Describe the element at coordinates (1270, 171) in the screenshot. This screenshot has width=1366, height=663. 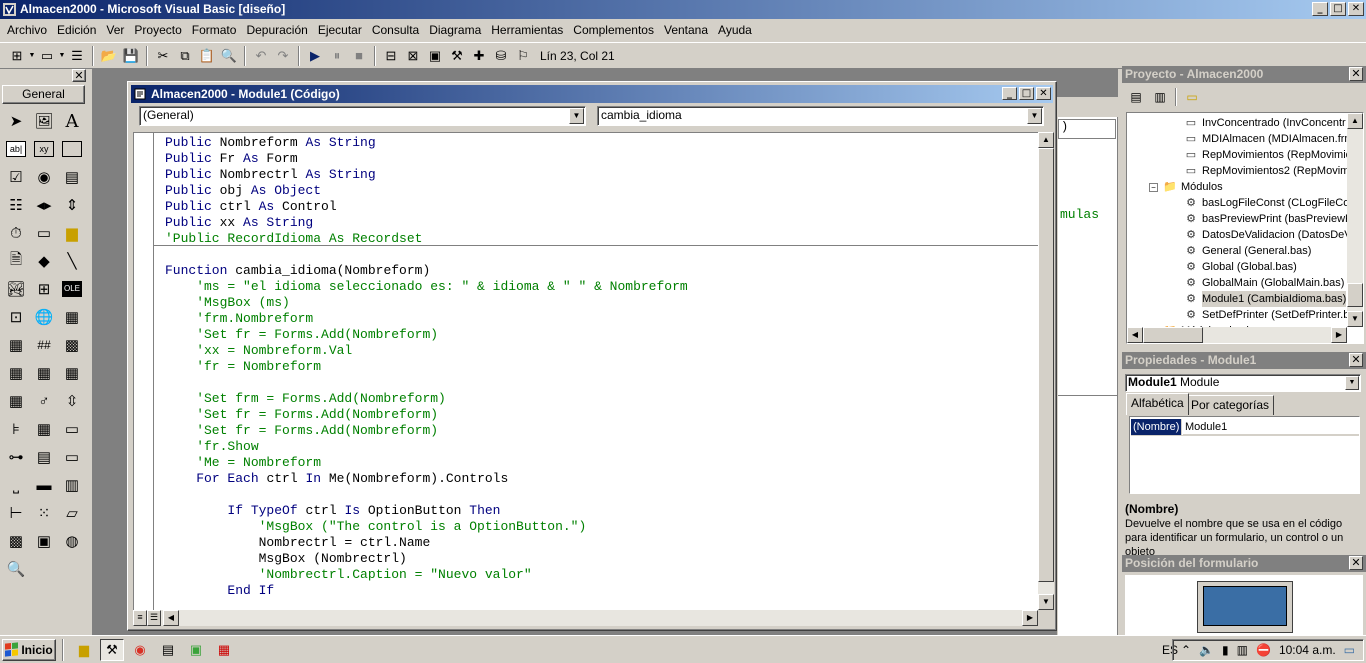
I see `tree-node: ▭ RepMovimientos2 (RepMovimie` at that location.